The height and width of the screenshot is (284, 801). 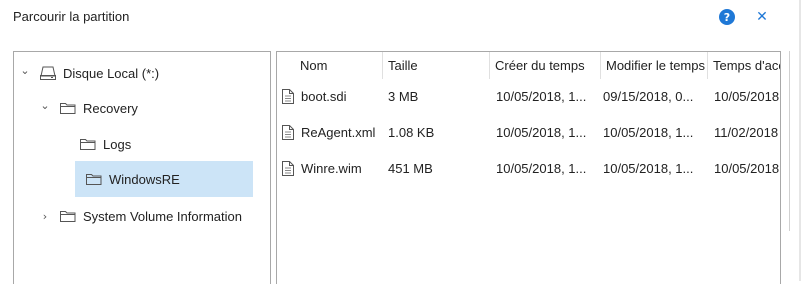 I want to click on cell-size: 1.08 KB, so click(x=411, y=132).